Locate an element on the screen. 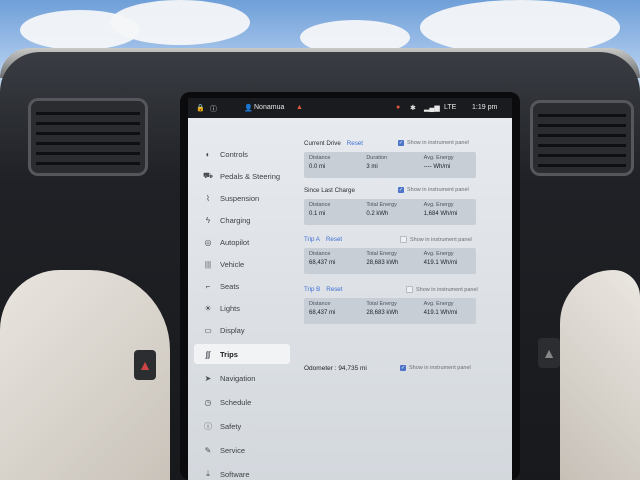  status-bar: 🔒 ⓘ 👤 Nonamua ▲ ● ✱ ▂▄▆ LTE 1:19 pm is located at coordinates (350, 108).